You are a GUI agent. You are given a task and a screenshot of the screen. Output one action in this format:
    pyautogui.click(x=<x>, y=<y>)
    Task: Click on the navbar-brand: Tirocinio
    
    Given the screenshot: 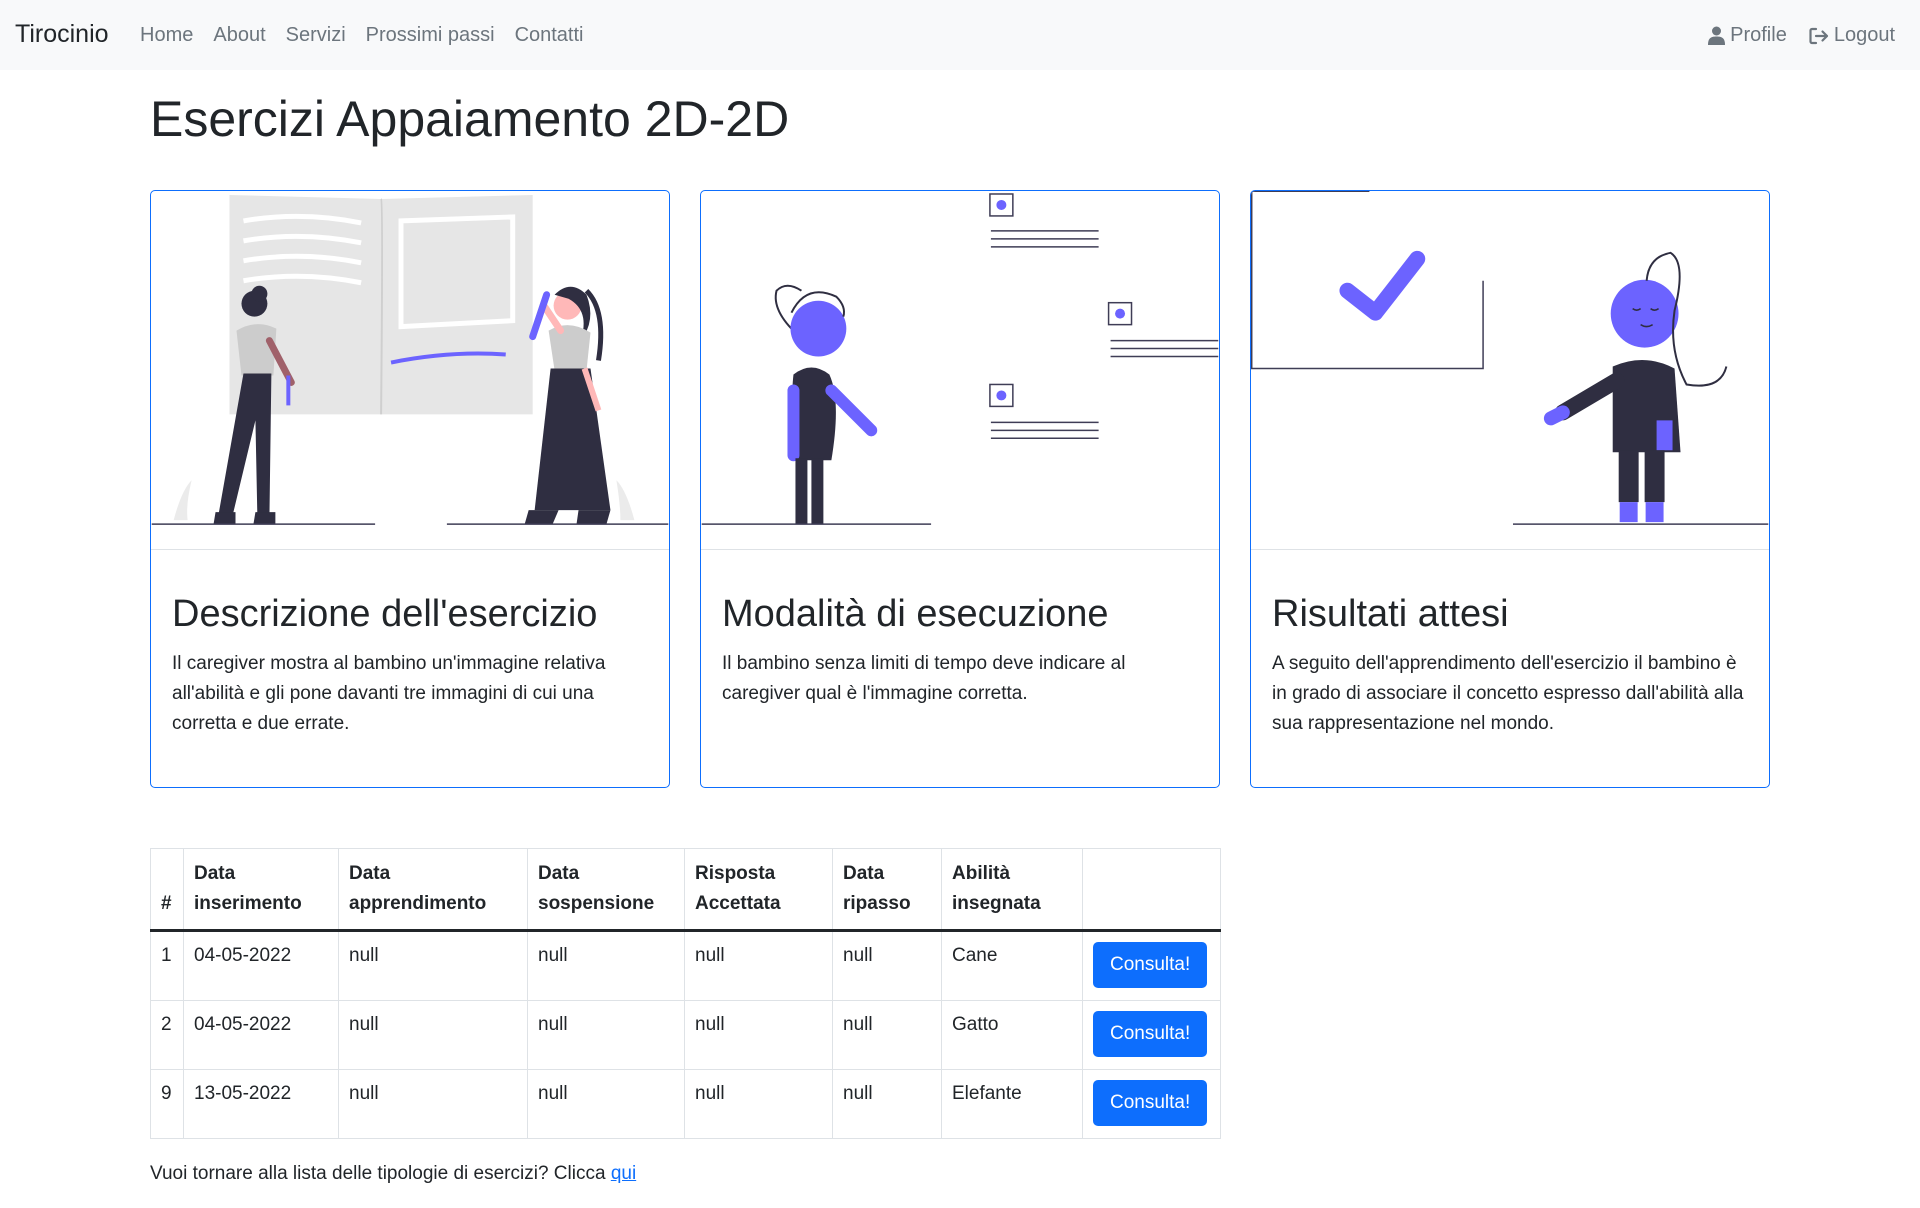 What is the action you would take?
    pyautogui.click(x=62, y=34)
    